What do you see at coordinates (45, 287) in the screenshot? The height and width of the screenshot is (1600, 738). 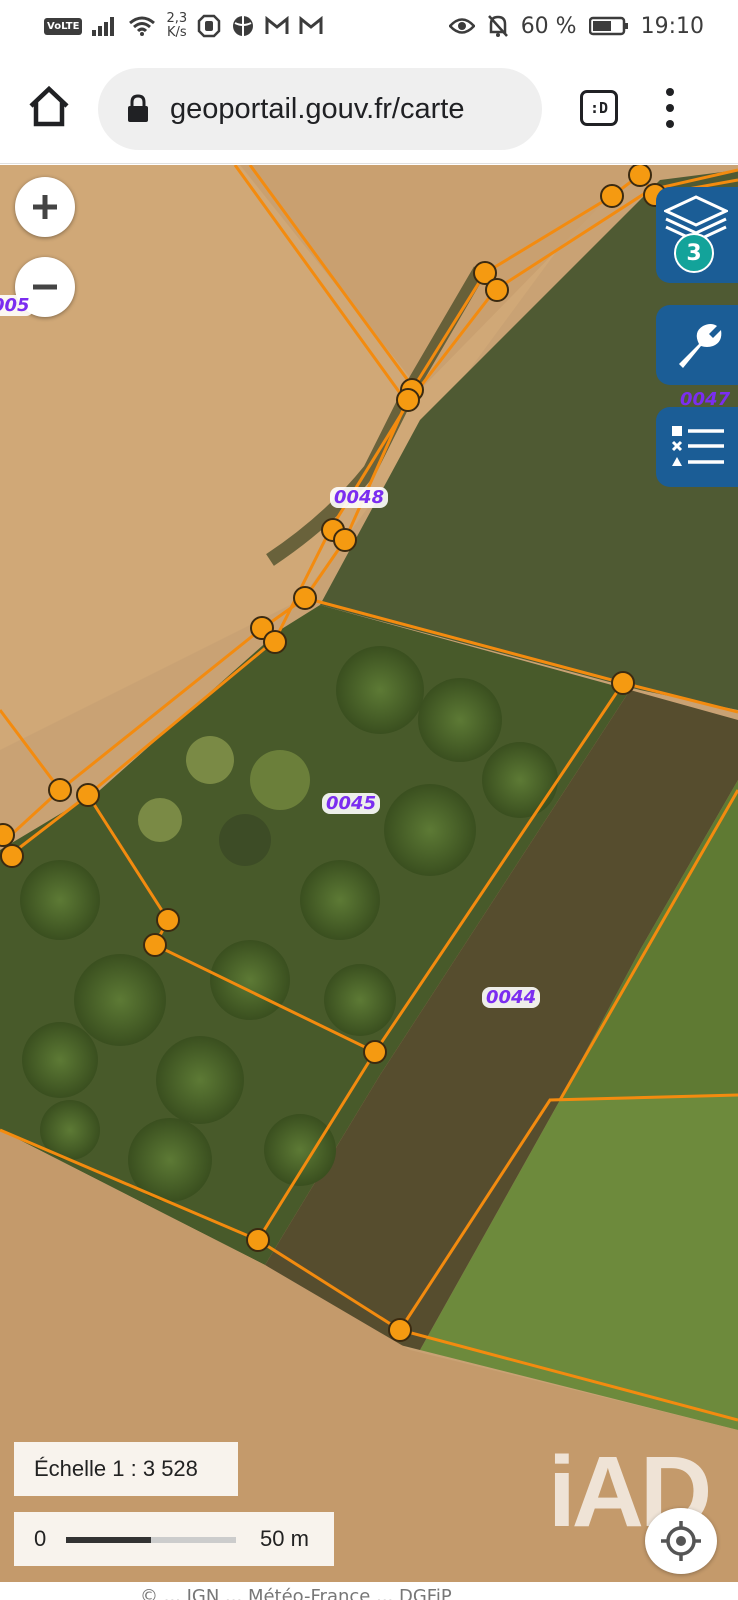 I see `minus-icon` at bounding box center [45, 287].